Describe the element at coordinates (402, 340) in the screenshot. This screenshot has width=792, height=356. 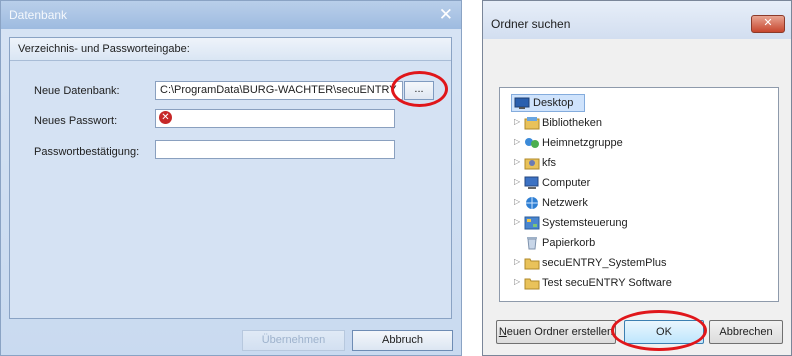
I see `cancel-button: Abbruch` at that location.